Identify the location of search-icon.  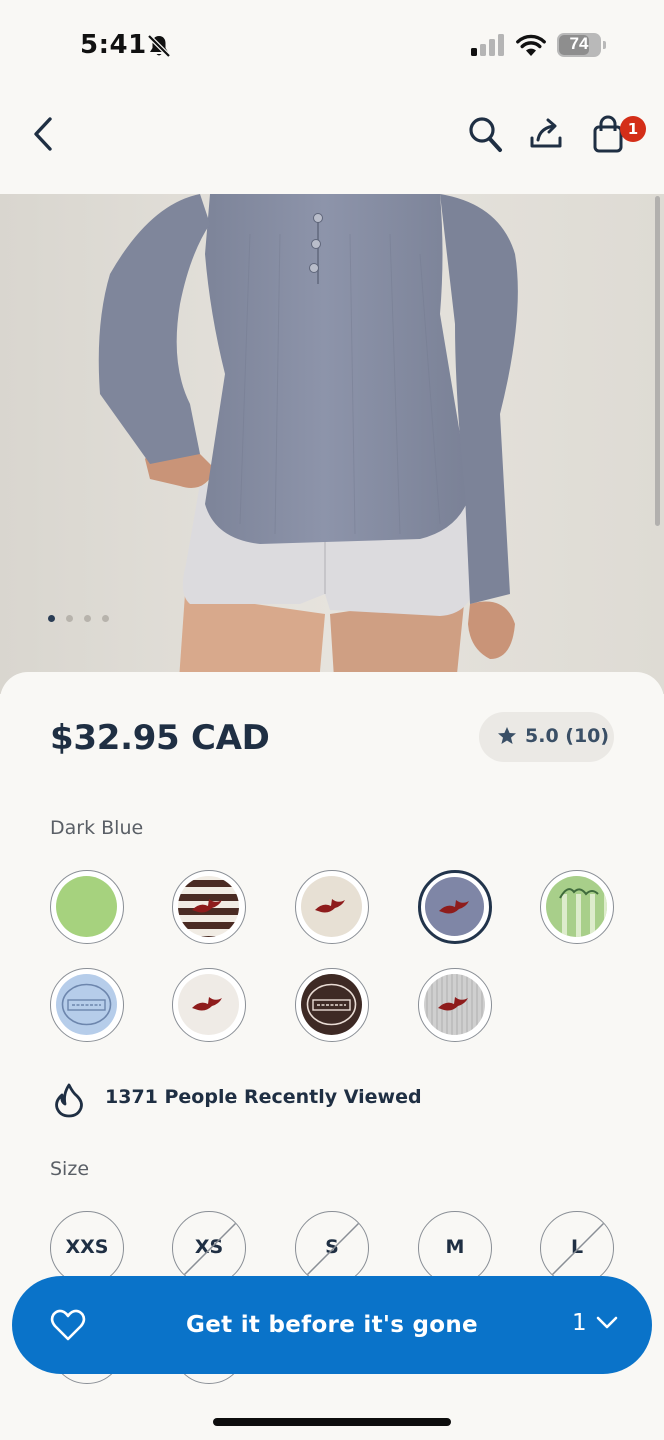
(485, 134).